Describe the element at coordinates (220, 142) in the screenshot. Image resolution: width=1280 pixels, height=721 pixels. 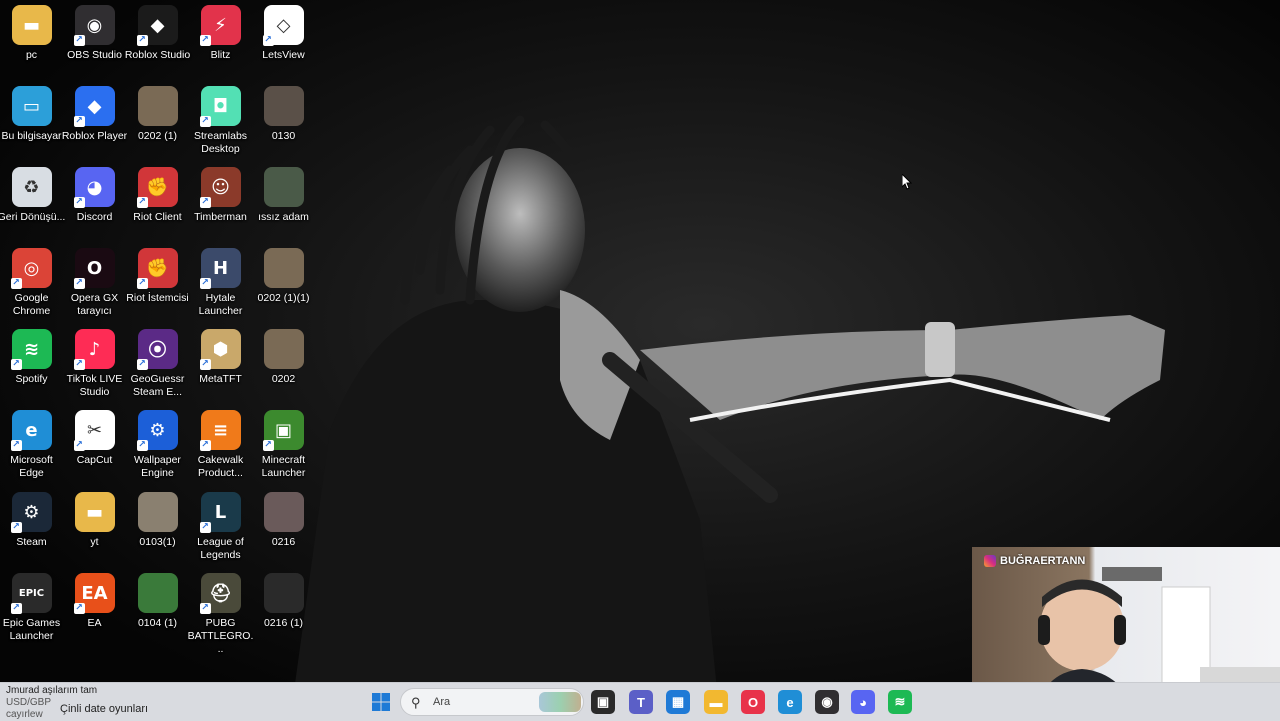
I see `desktop-icon-label: Streamlabs Desktop` at that location.